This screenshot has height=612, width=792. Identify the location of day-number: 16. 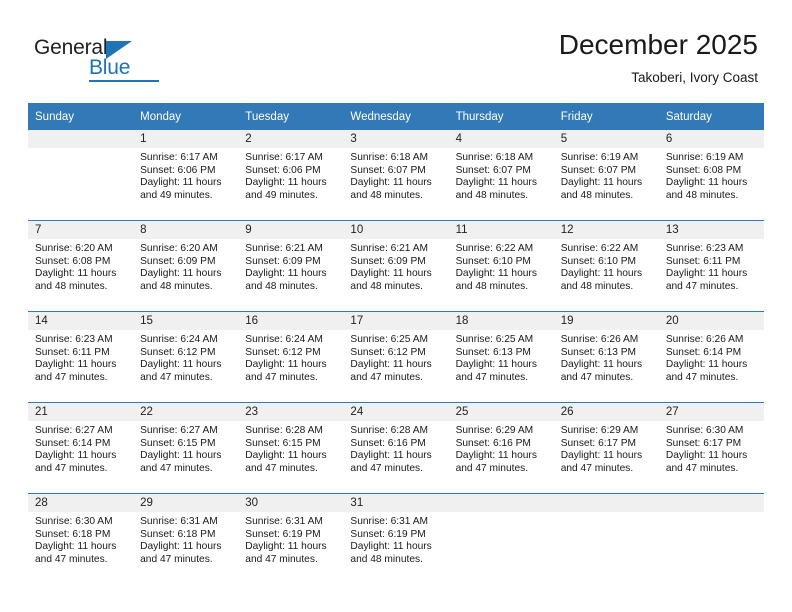
(291, 321).